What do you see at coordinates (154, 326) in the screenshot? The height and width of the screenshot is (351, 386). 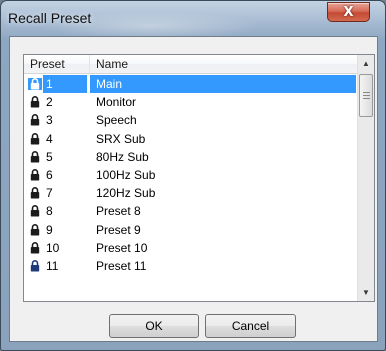 I see `ok-button: OK` at bounding box center [154, 326].